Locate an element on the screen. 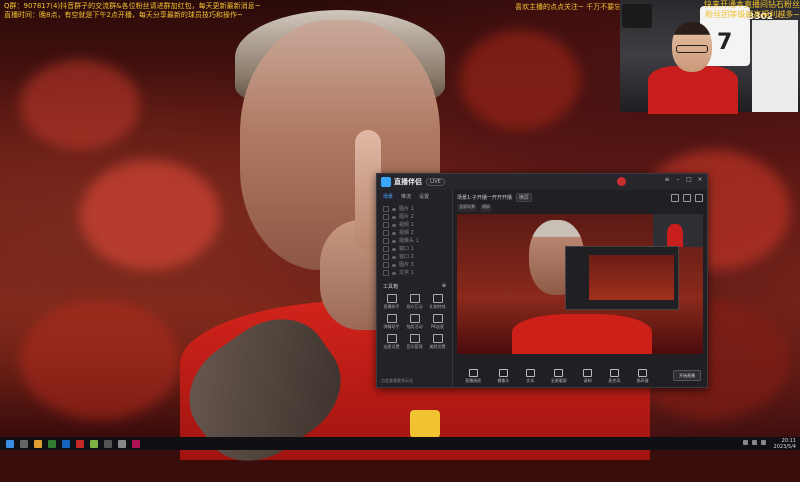 The height and width of the screenshot is (482, 800). start-live-button: 开始直播 is located at coordinates (687, 375).